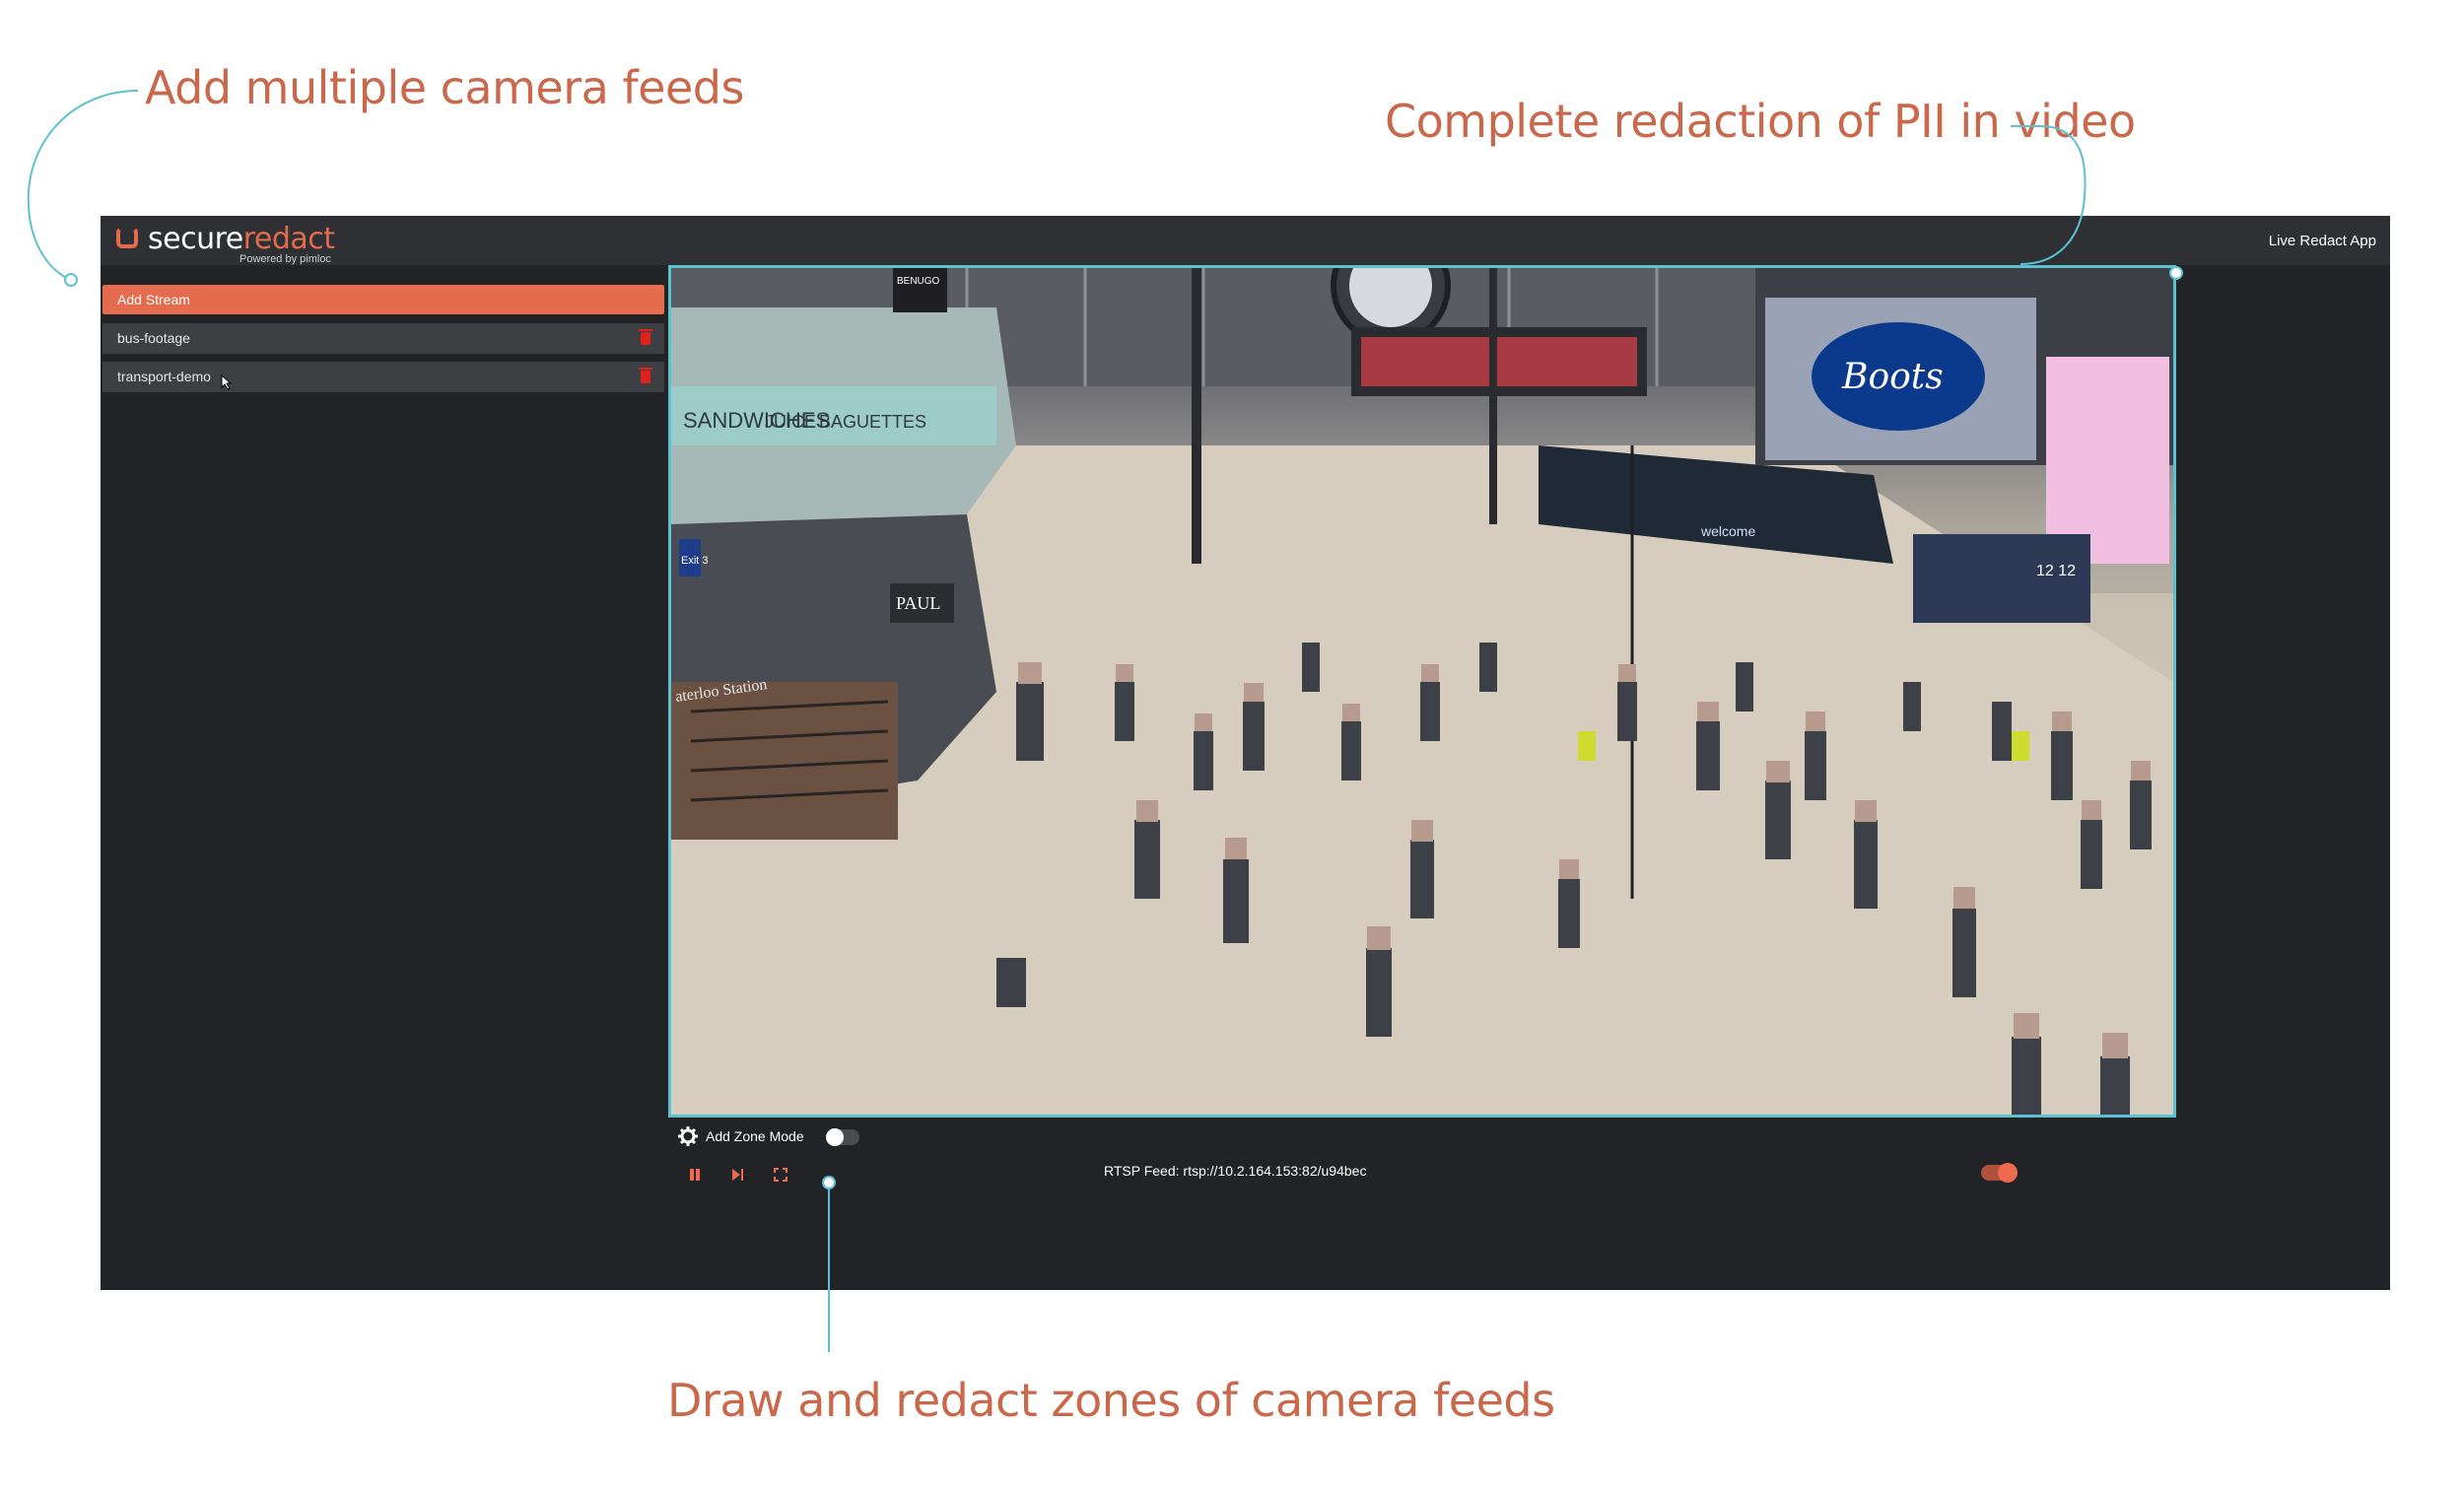 The image size is (2464, 1493). I want to click on pause-icon, so click(695, 1175).